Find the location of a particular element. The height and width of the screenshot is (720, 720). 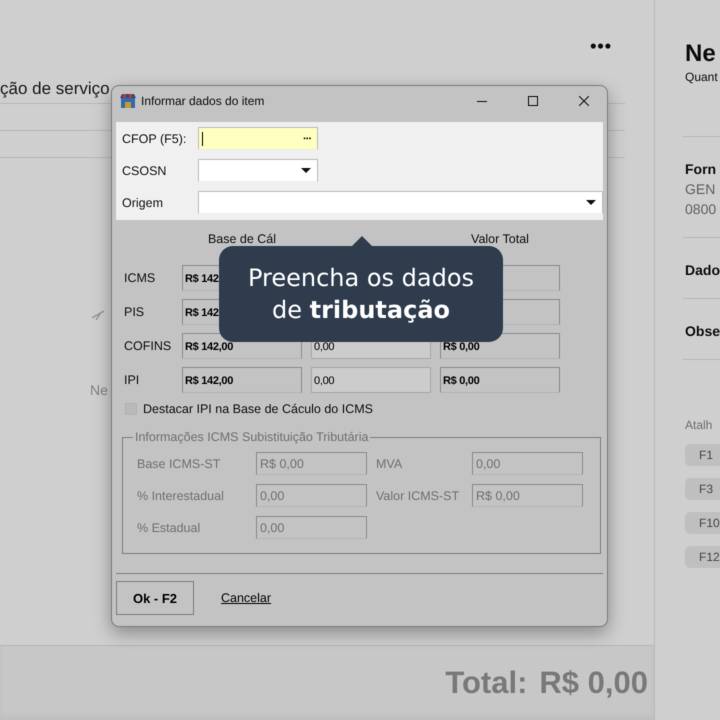

column-header: Base de Cál is located at coordinates (242, 239).